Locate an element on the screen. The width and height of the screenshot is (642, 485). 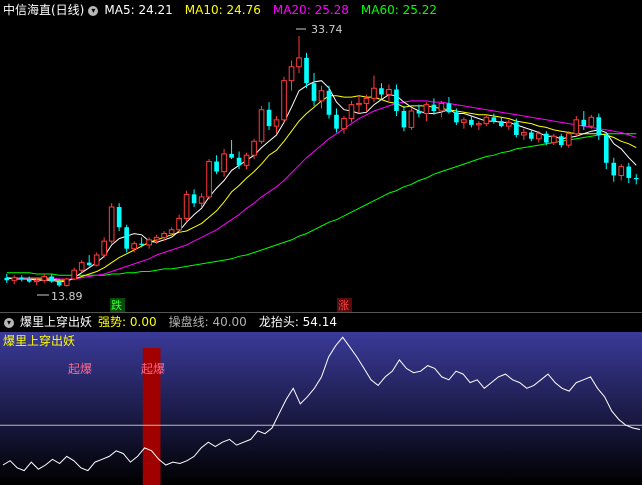
signal-label-2: 起爆 is located at coordinates (153, 369).